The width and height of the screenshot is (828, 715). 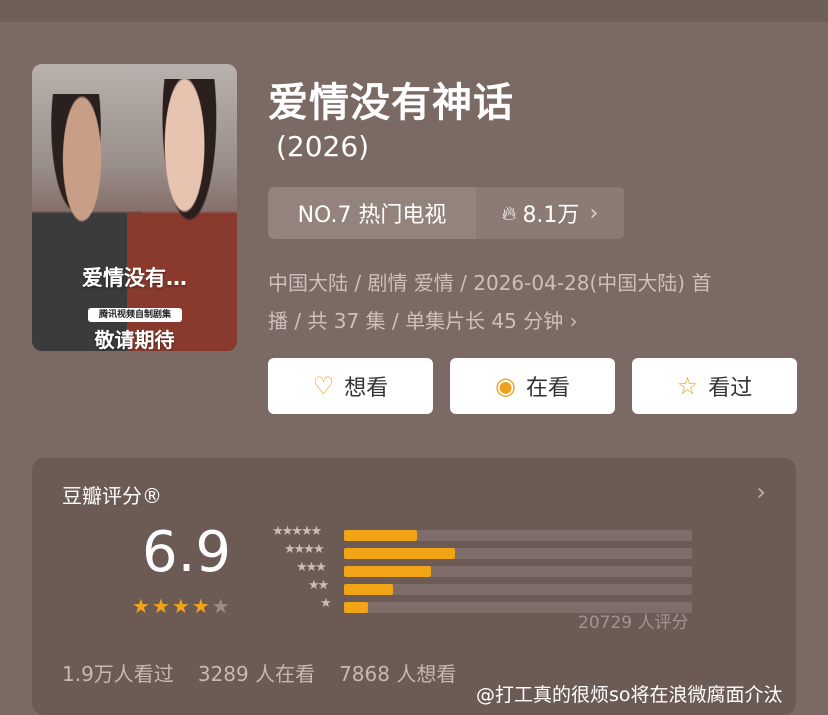 What do you see at coordinates (391, 103) in the screenshot?
I see `show-title: 爱情没有神话` at bounding box center [391, 103].